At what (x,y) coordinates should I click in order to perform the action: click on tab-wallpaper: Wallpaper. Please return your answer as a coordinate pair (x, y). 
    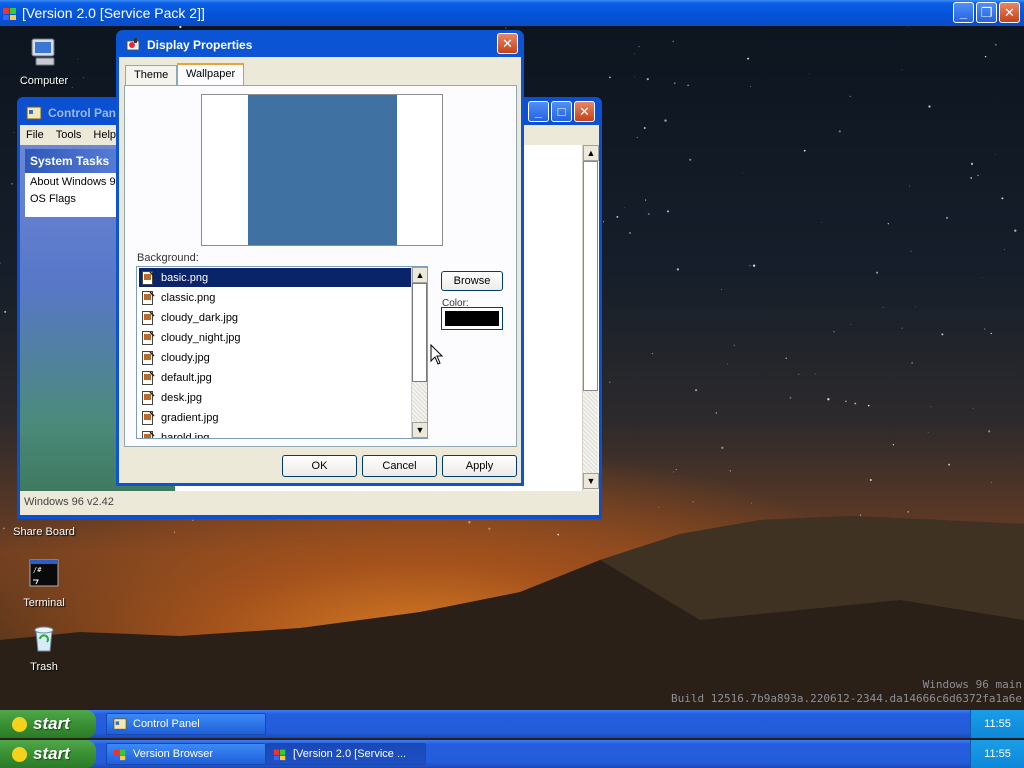
    Looking at the image, I should click on (211, 74).